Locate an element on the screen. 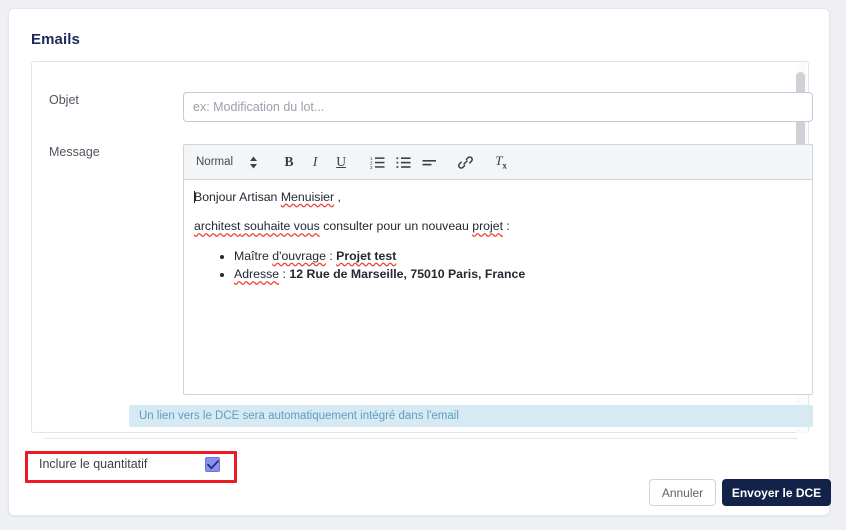 The image size is (846, 530). checkmark-icon is located at coordinates (212, 464).